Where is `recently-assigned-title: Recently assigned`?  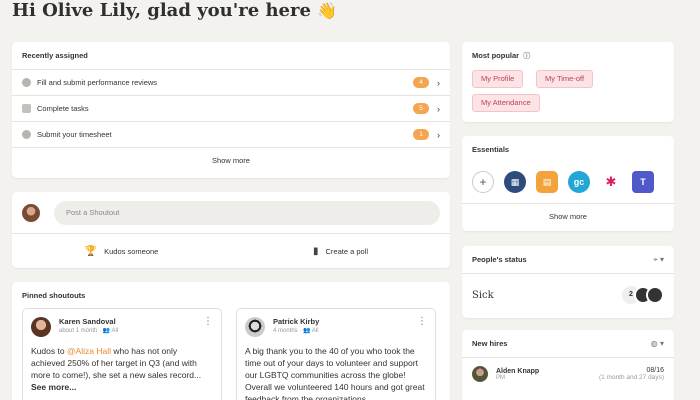
recently-assigned-title: Recently assigned is located at coordinates (55, 55).